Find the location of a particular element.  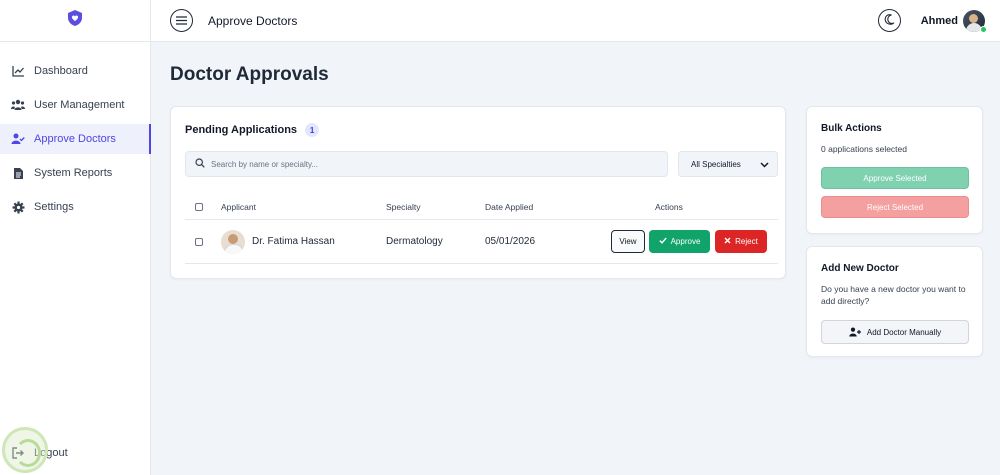

menu-toggle-button is located at coordinates (181, 20).